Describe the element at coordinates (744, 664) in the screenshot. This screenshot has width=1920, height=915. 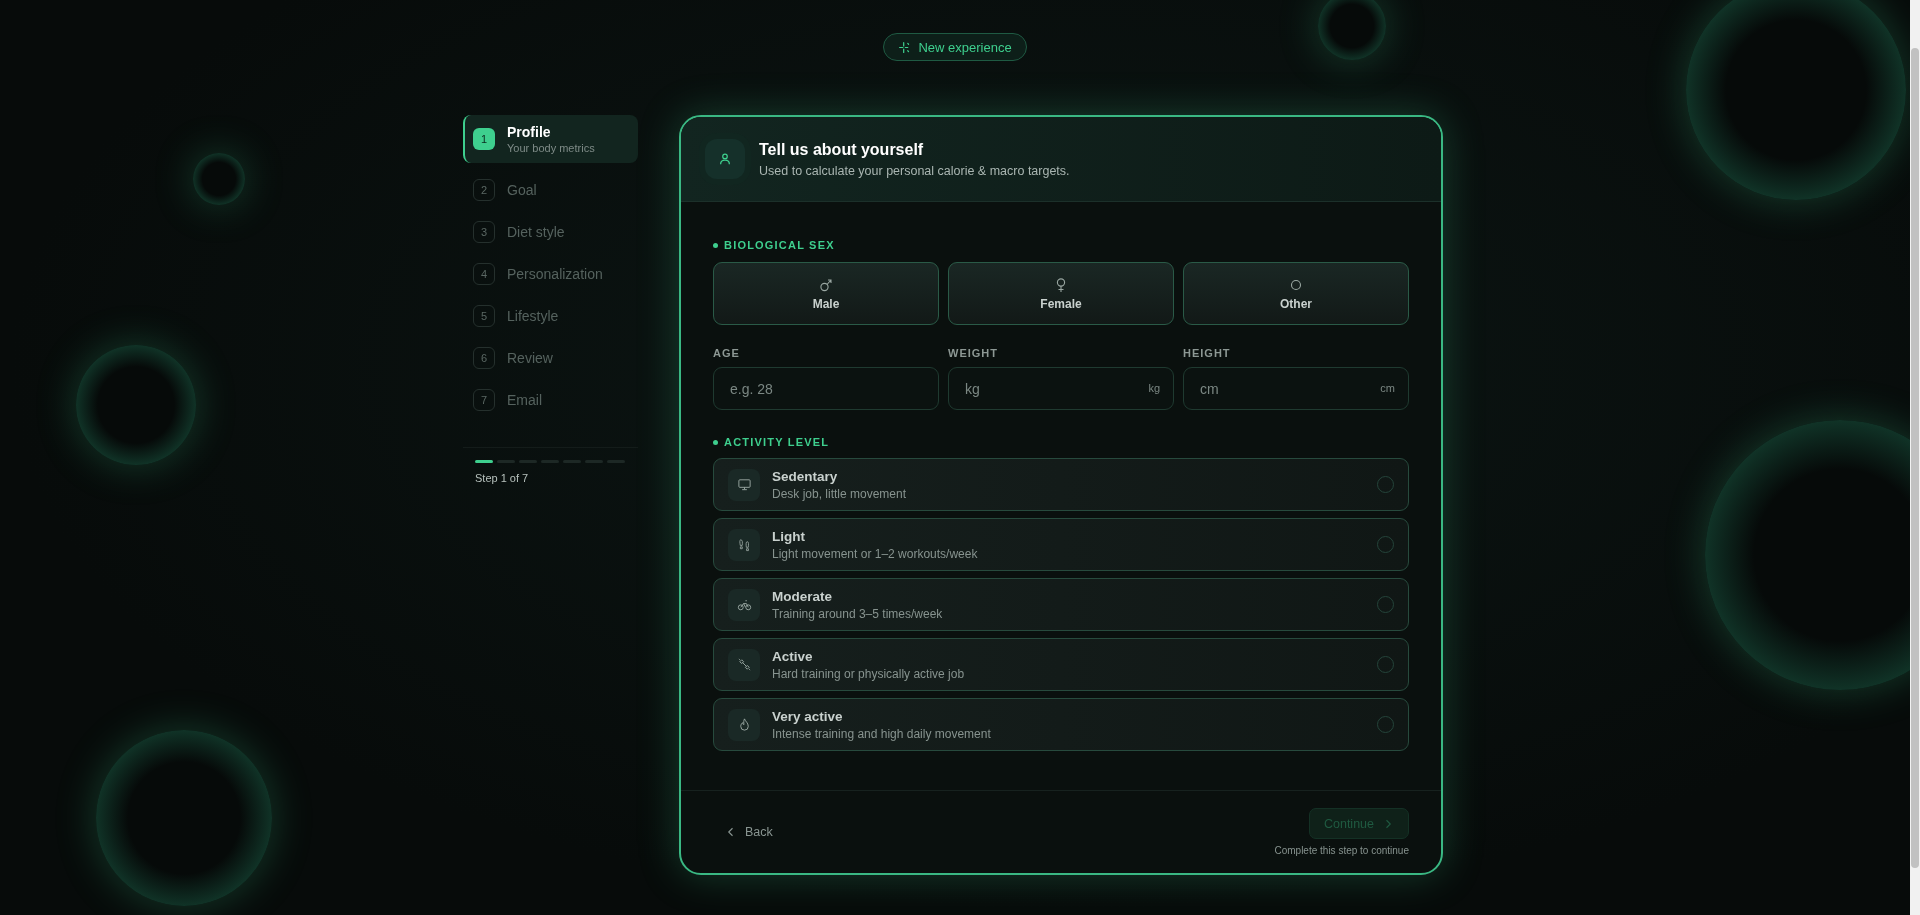
I see `dumbbell-icon` at that location.